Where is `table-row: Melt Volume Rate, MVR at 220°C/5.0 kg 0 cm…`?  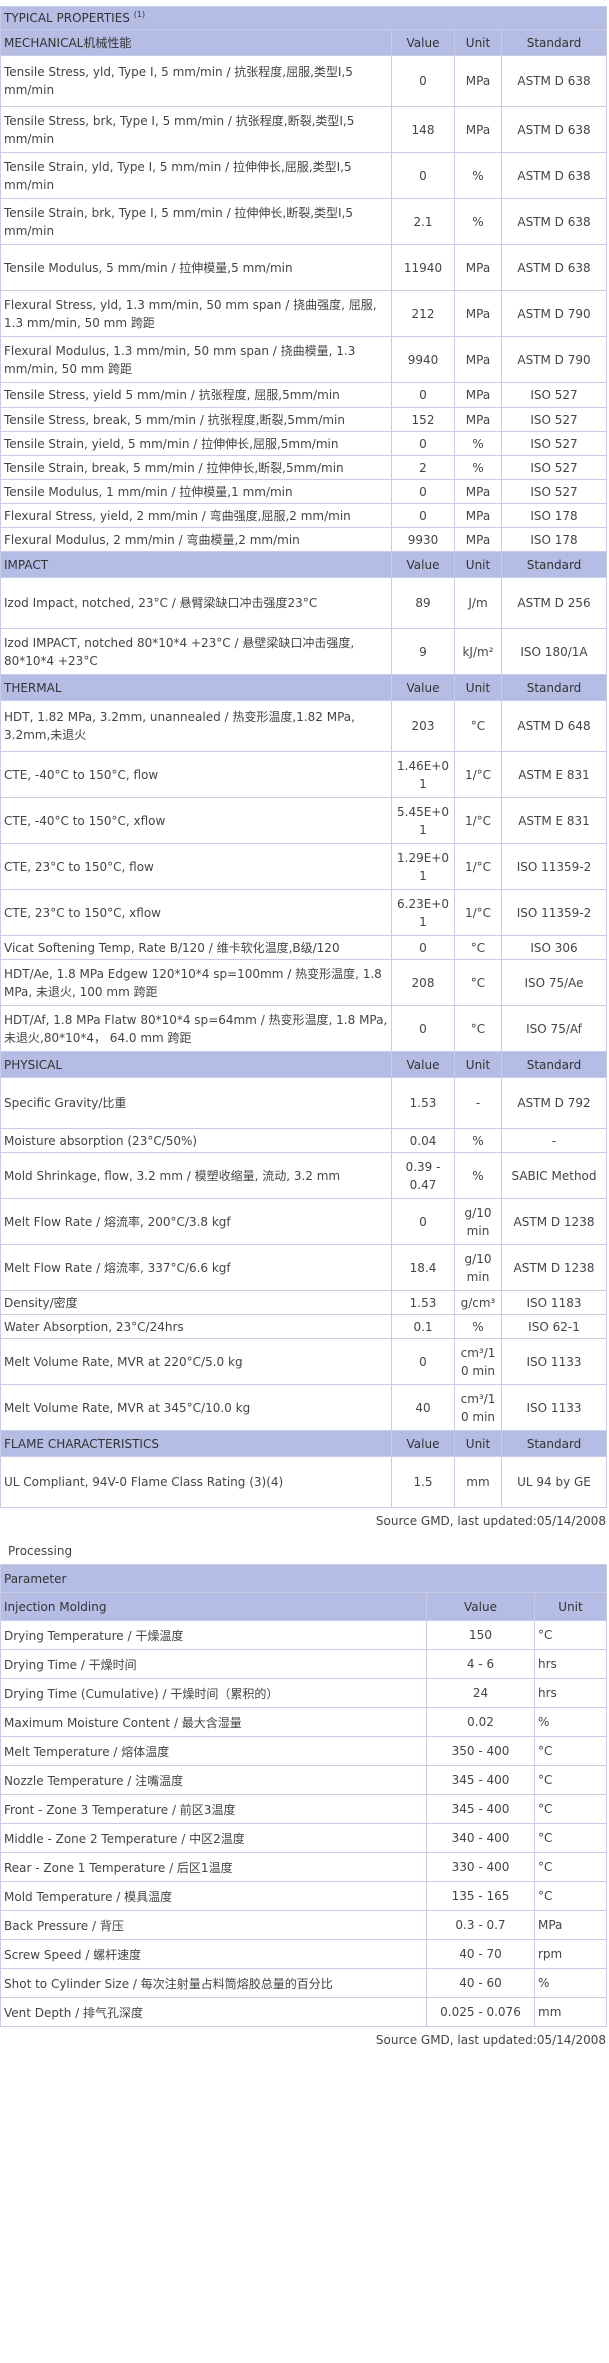
table-row: Melt Volume Rate, MVR at 220°C/5.0 kg 0 cm… is located at coordinates (304, 1361).